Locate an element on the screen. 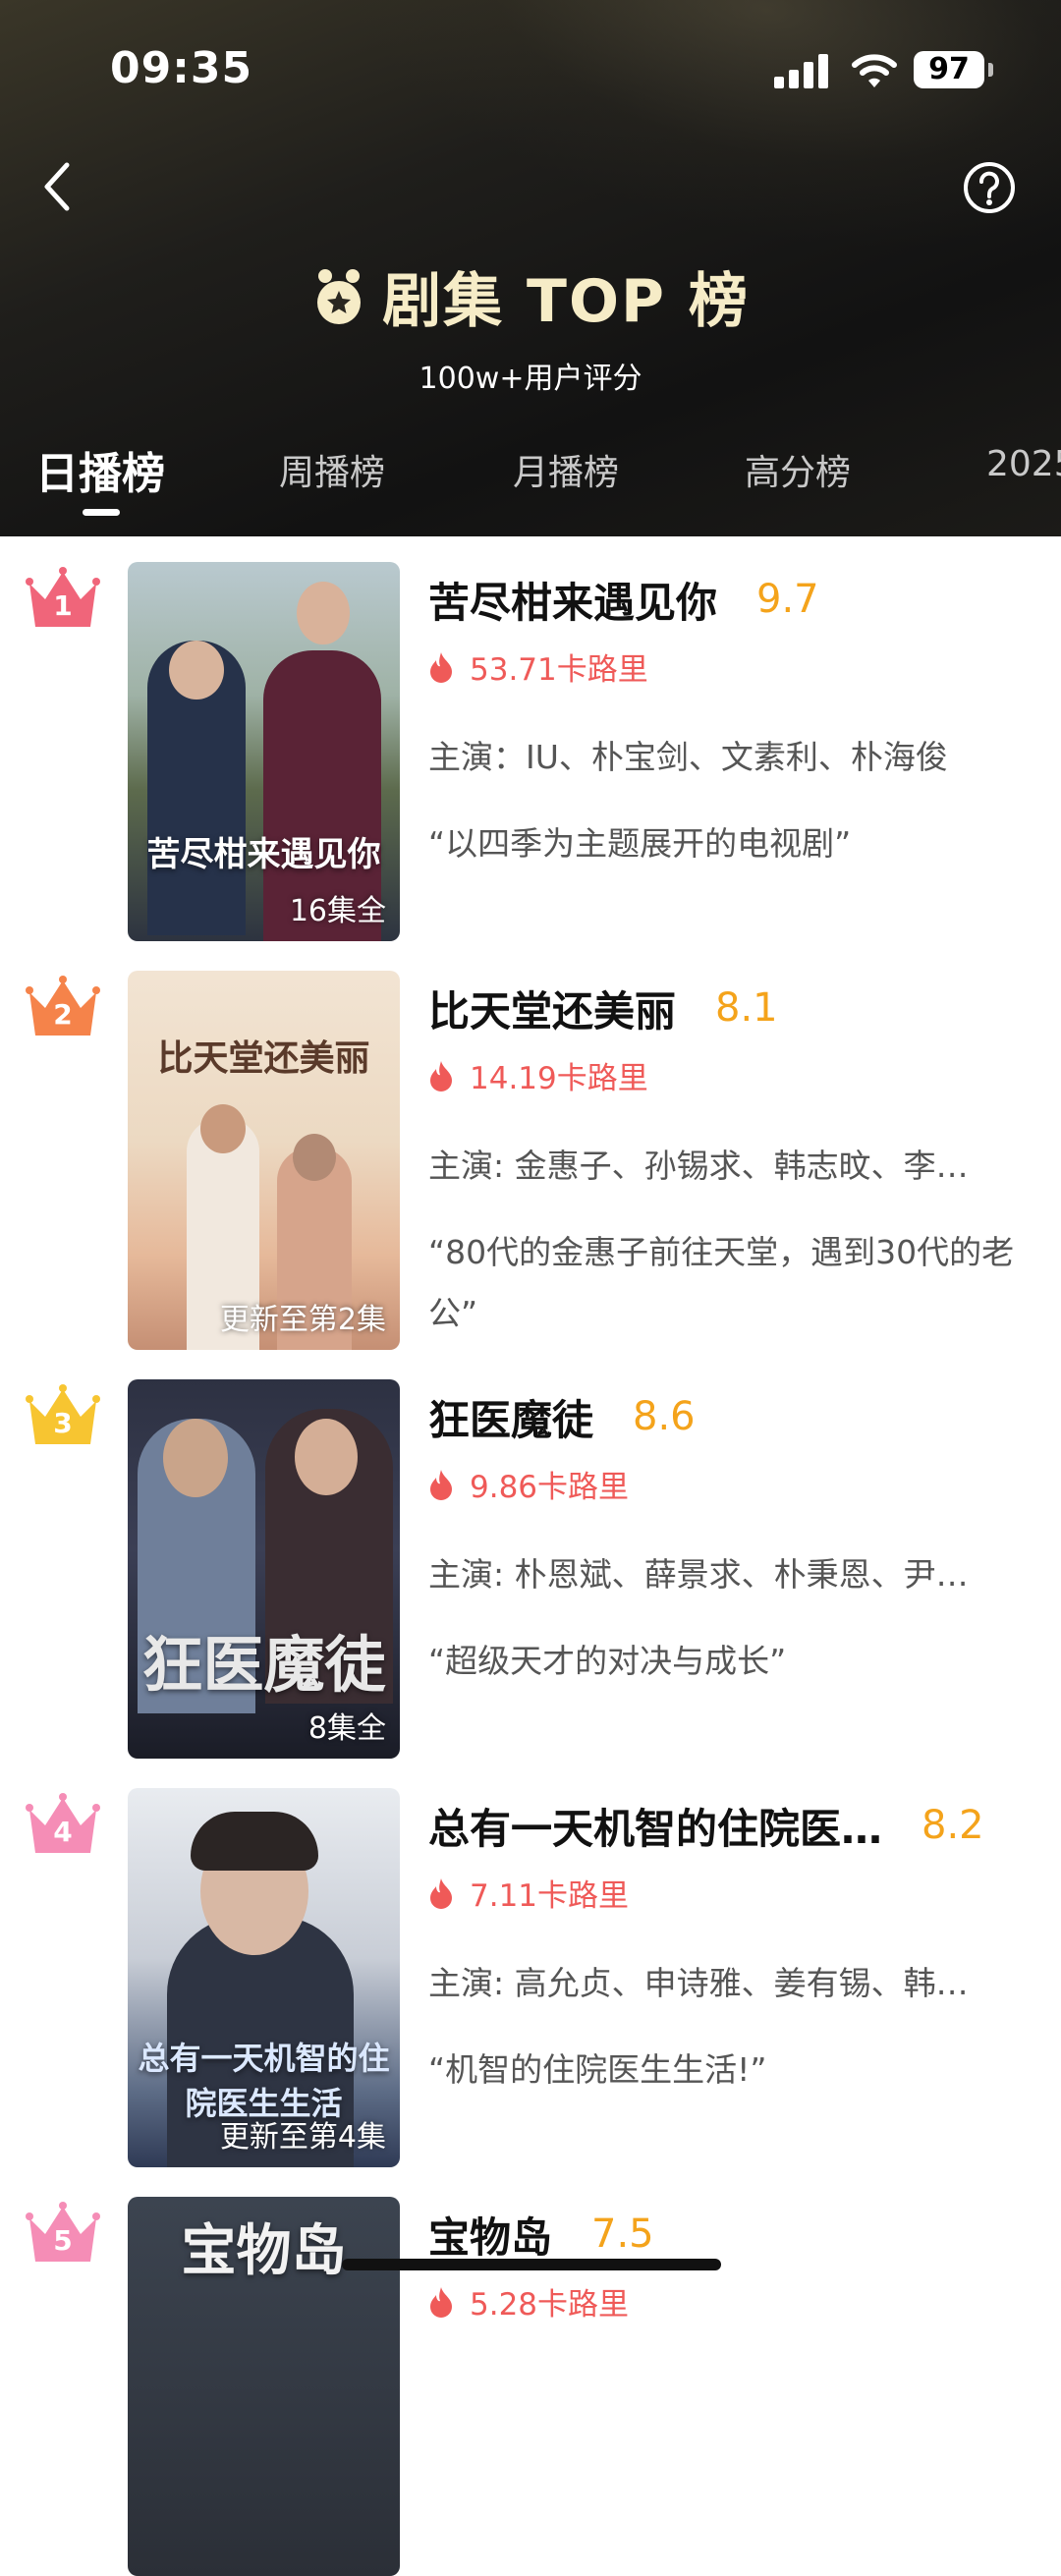  score: 7.5 is located at coordinates (622, 2234).